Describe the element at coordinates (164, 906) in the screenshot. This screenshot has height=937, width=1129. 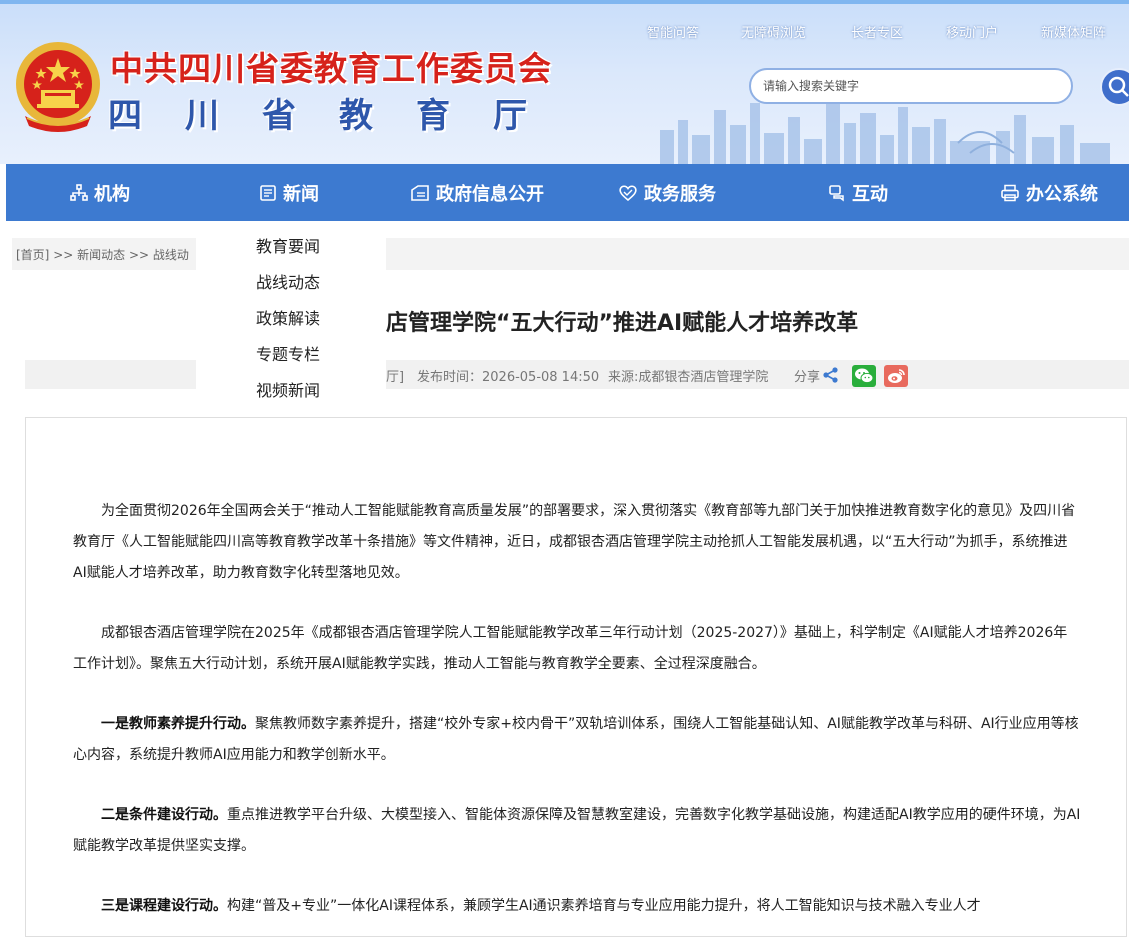
I see `paragraph-lead: 三是课程建设行动。` at that location.